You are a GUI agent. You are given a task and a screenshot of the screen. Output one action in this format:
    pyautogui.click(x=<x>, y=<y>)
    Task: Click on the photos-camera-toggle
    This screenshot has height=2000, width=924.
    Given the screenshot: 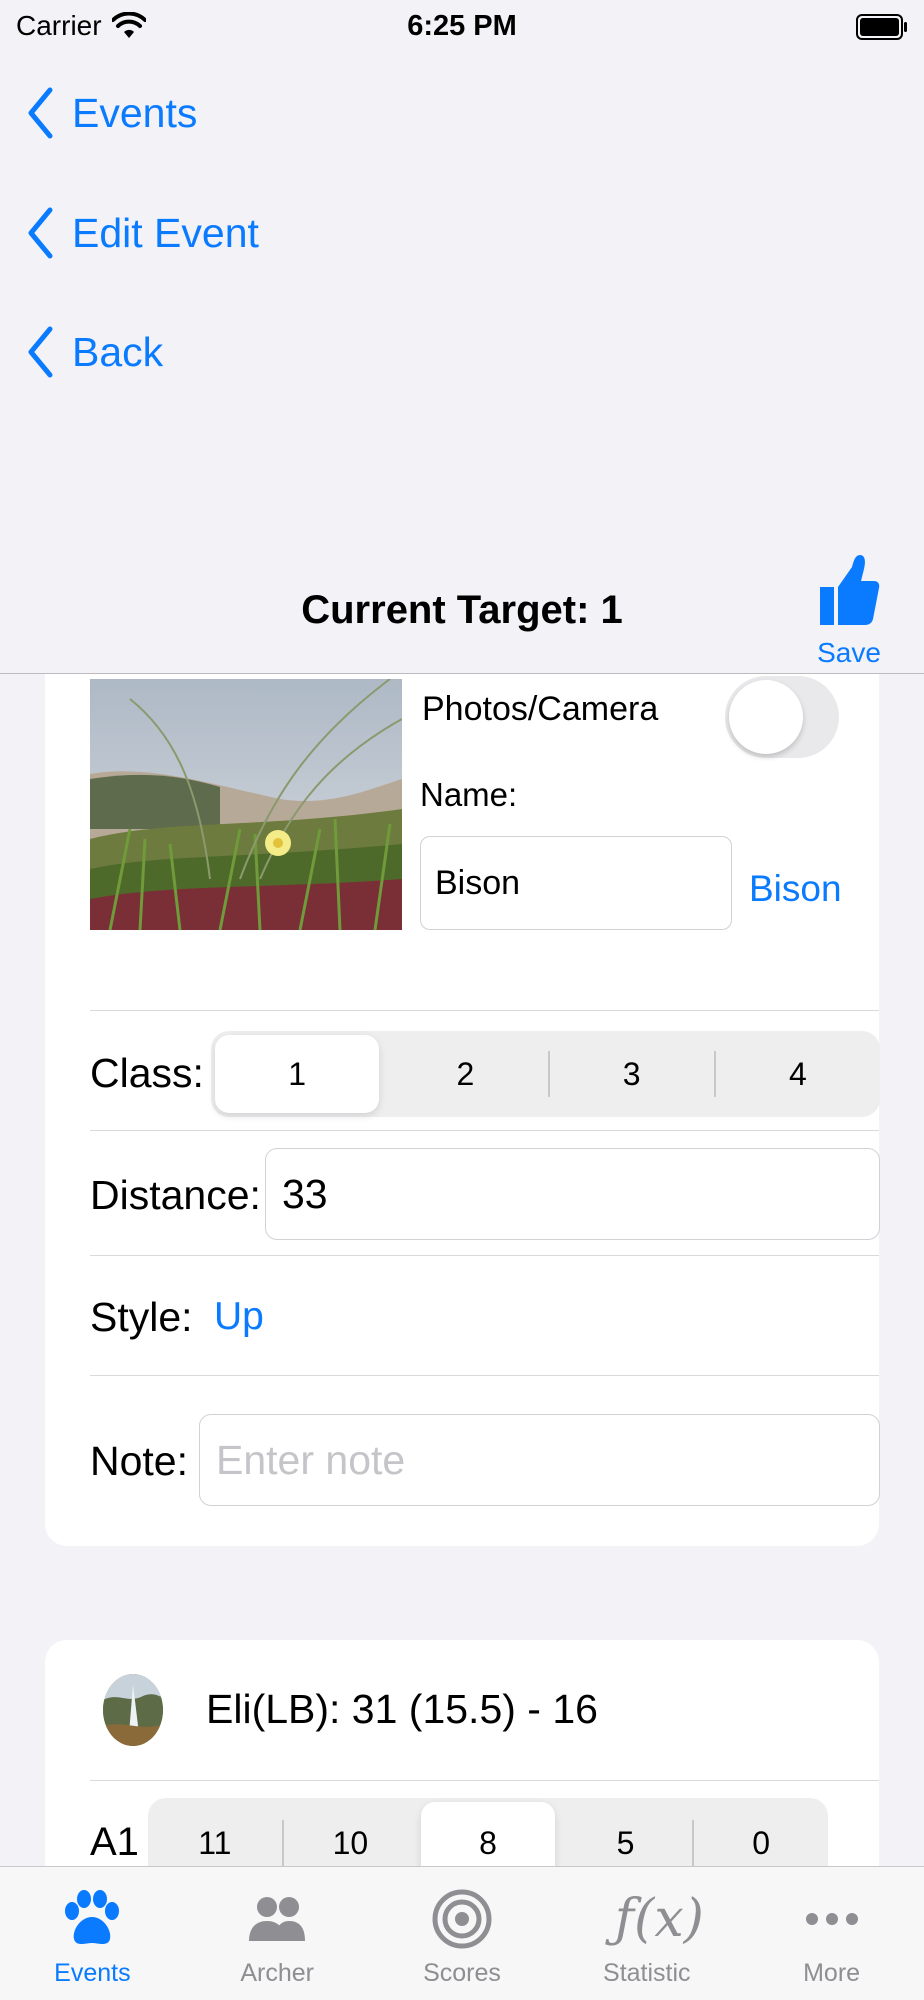 What is the action you would take?
    pyautogui.click(x=782, y=717)
    